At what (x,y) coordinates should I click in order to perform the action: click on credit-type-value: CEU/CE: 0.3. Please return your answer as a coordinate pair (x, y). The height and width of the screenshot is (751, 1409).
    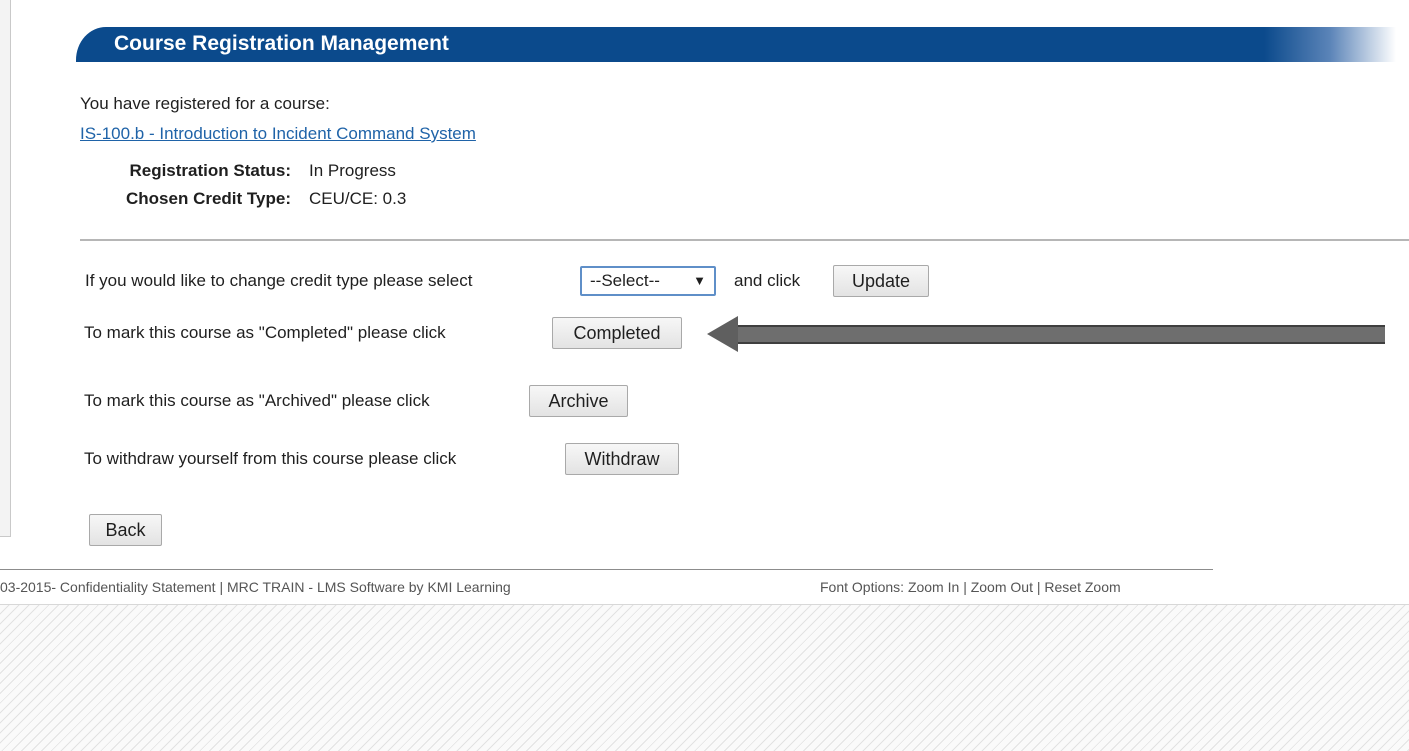
    Looking at the image, I should click on (358, 198).